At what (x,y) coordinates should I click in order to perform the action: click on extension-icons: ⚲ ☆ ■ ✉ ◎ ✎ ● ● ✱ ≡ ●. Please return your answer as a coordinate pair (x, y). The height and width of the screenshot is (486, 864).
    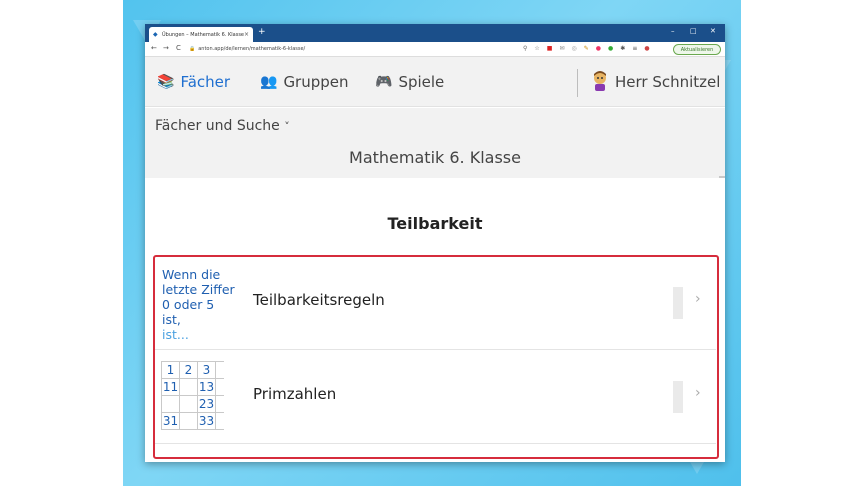
    Looking at the image, I should click on (586, 48).